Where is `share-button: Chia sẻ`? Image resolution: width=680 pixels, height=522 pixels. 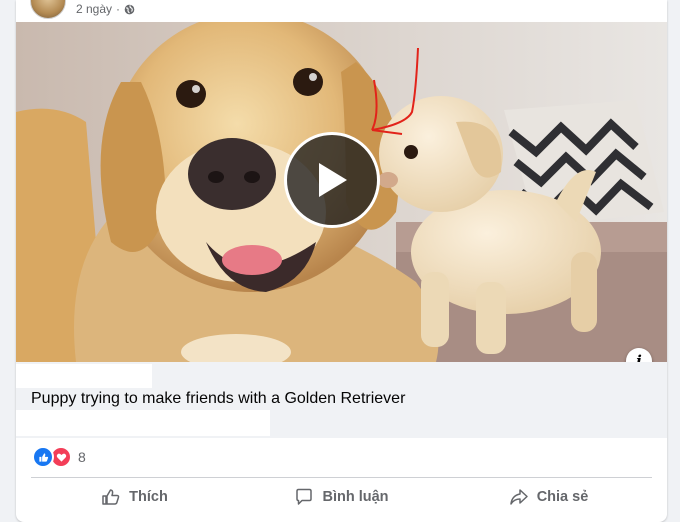 share-button: Chia sẻ is located at coordinates (548, 497).